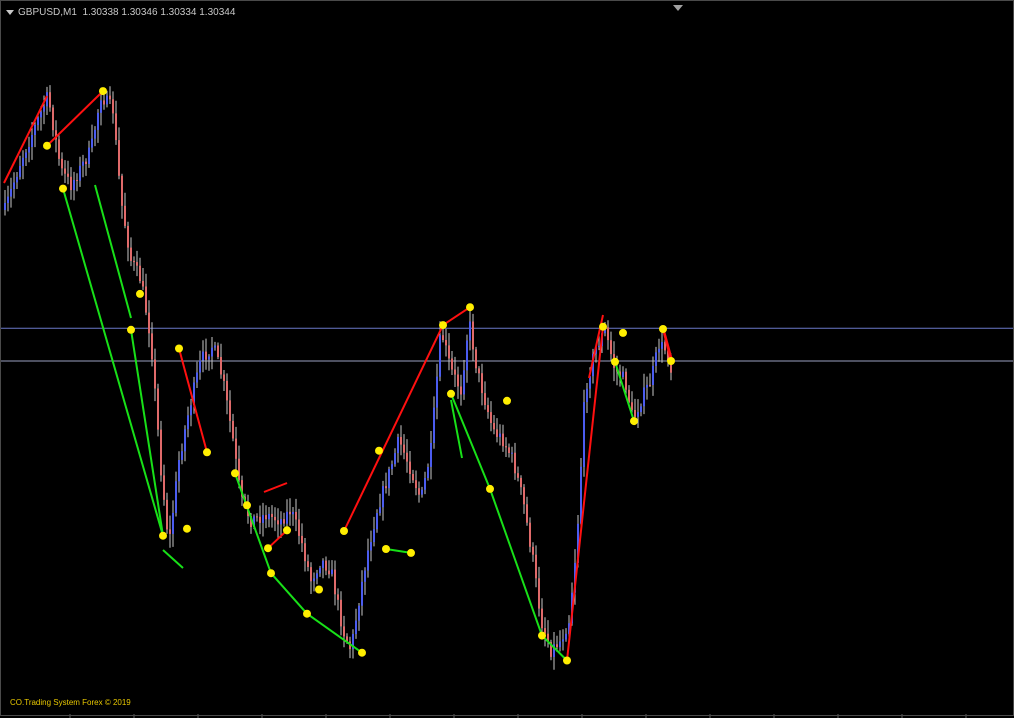 Image resolution: width=1014 pixels, height=718 pixels. What do you see at coordinates (678, 8) in the screenshot?
I see `chart-shift-marker-icon` at bounding box center [678, 8].